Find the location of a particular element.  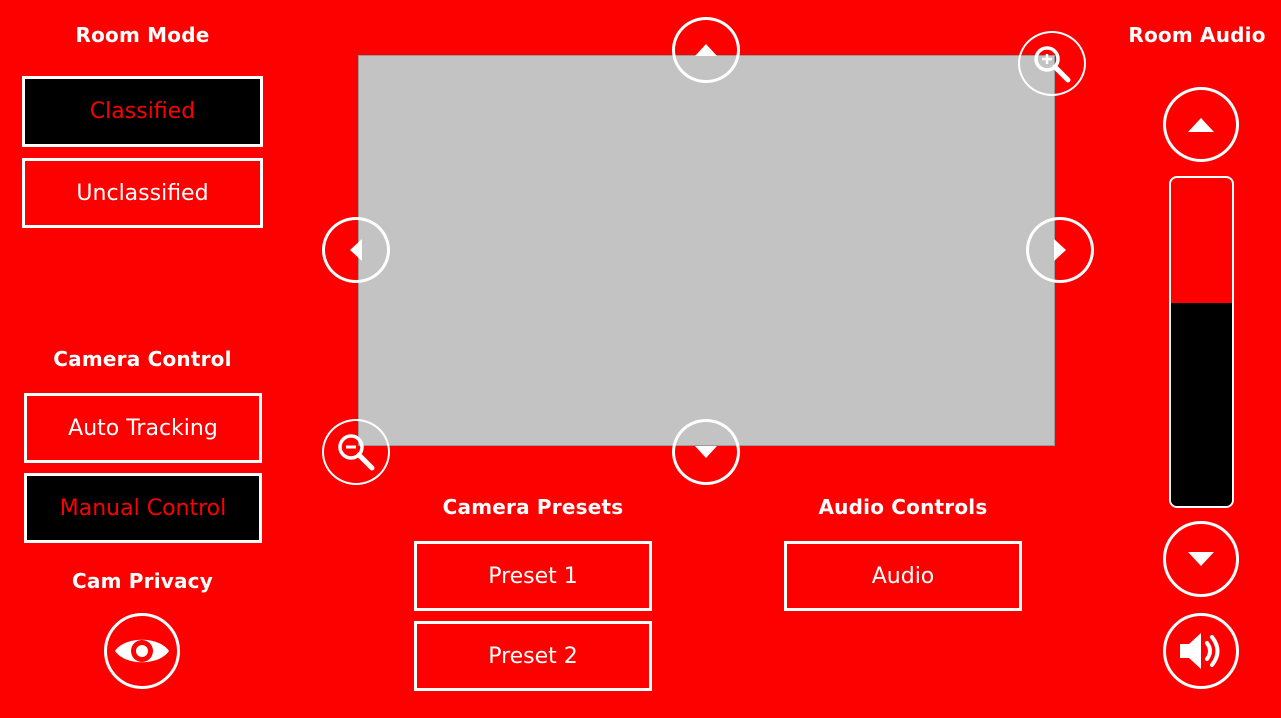

auto-tracking-button: Auto Tracking is located at coordinates (143, 428).